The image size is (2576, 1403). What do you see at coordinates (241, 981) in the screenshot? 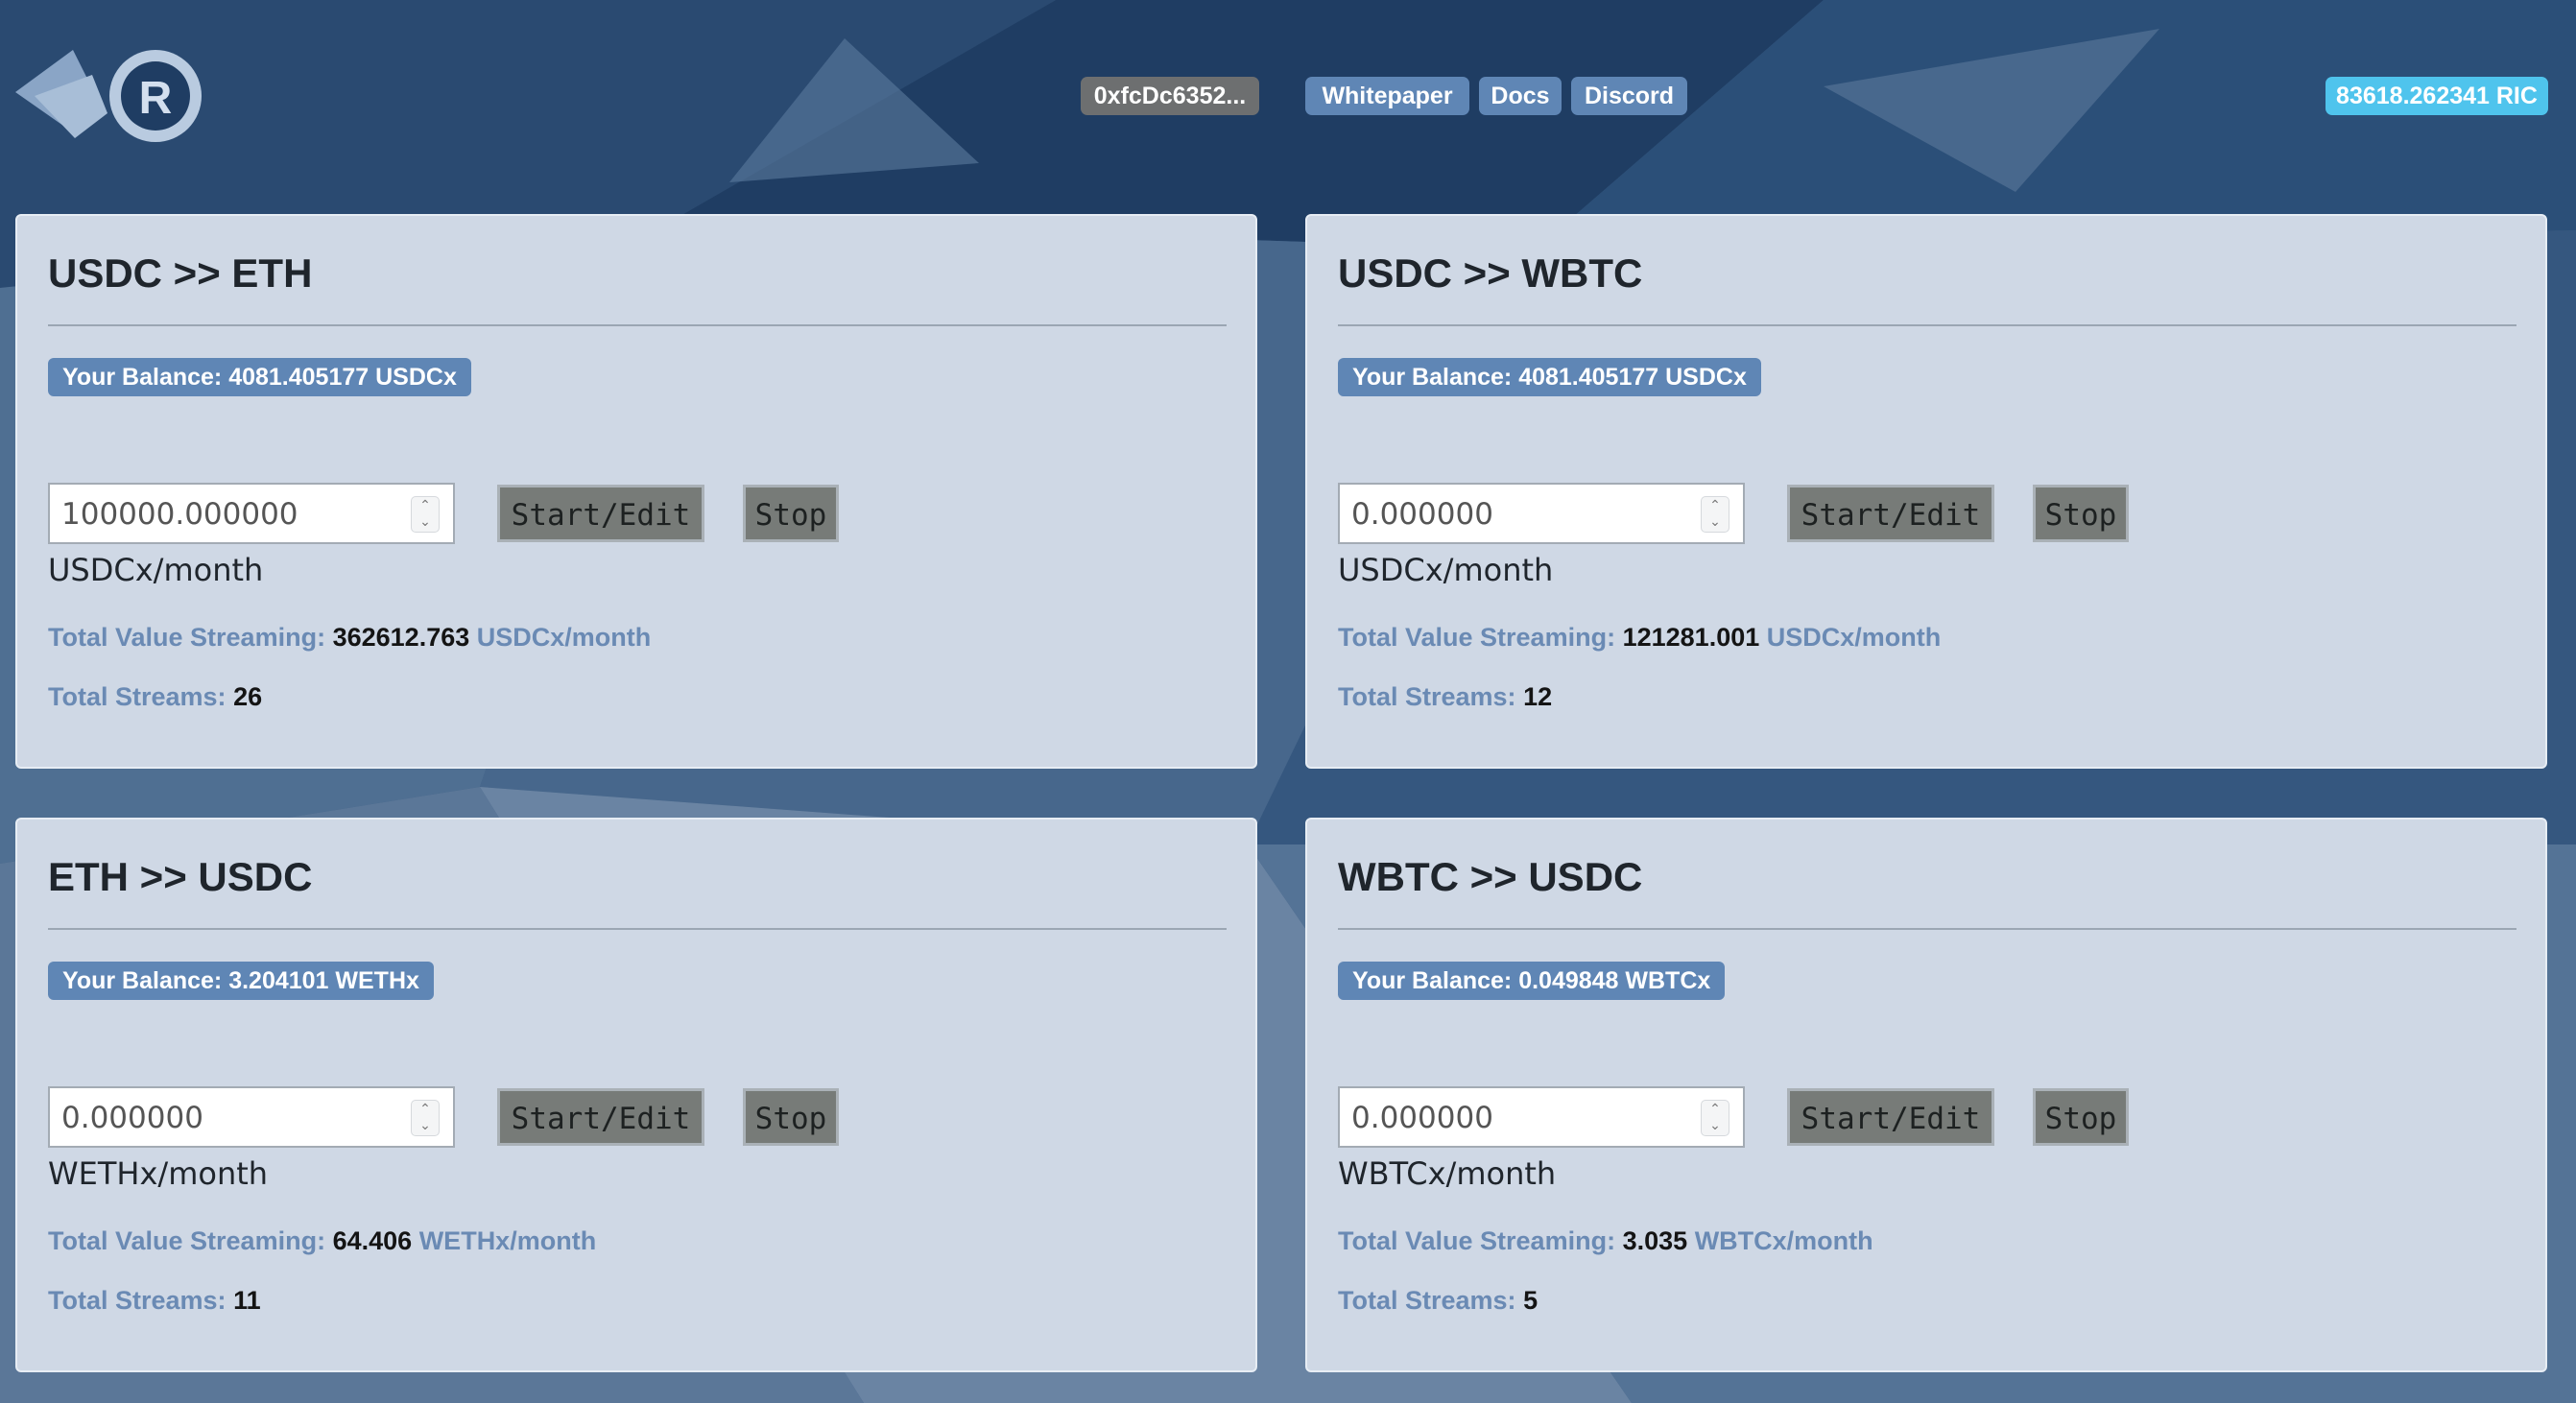
I see `balance-badge: Your Balance: 3.204101 WETHx` at bounding box center [241, 981].